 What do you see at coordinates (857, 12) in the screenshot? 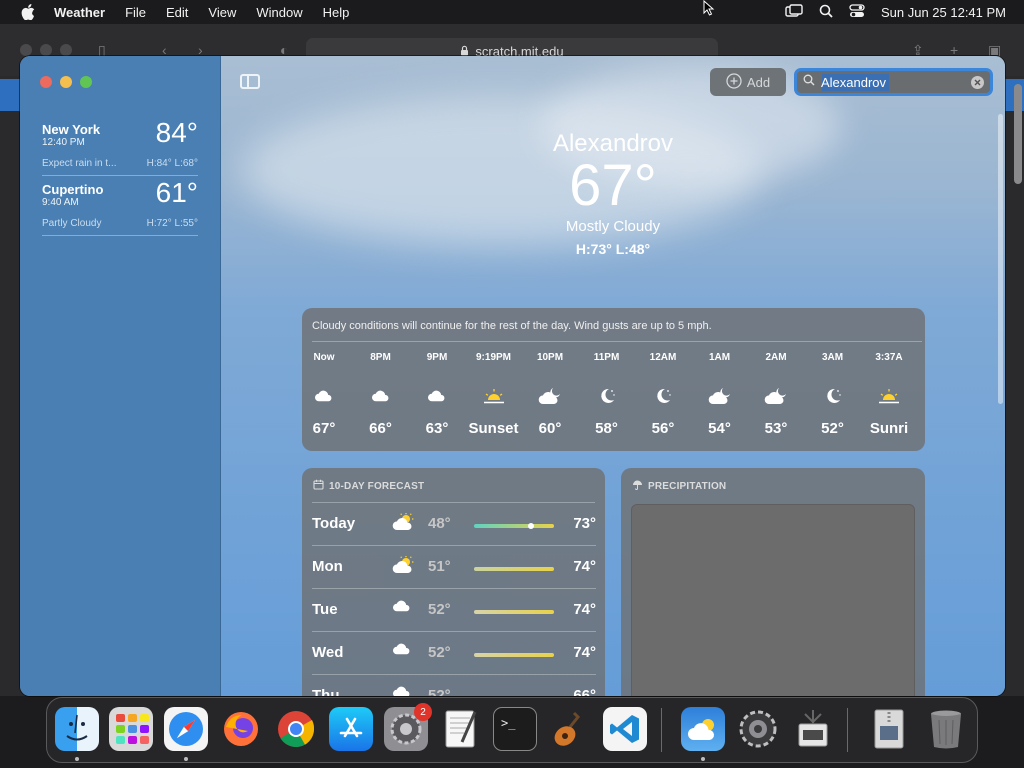
I see `control-center-icon` at bounding box center [857, 12].